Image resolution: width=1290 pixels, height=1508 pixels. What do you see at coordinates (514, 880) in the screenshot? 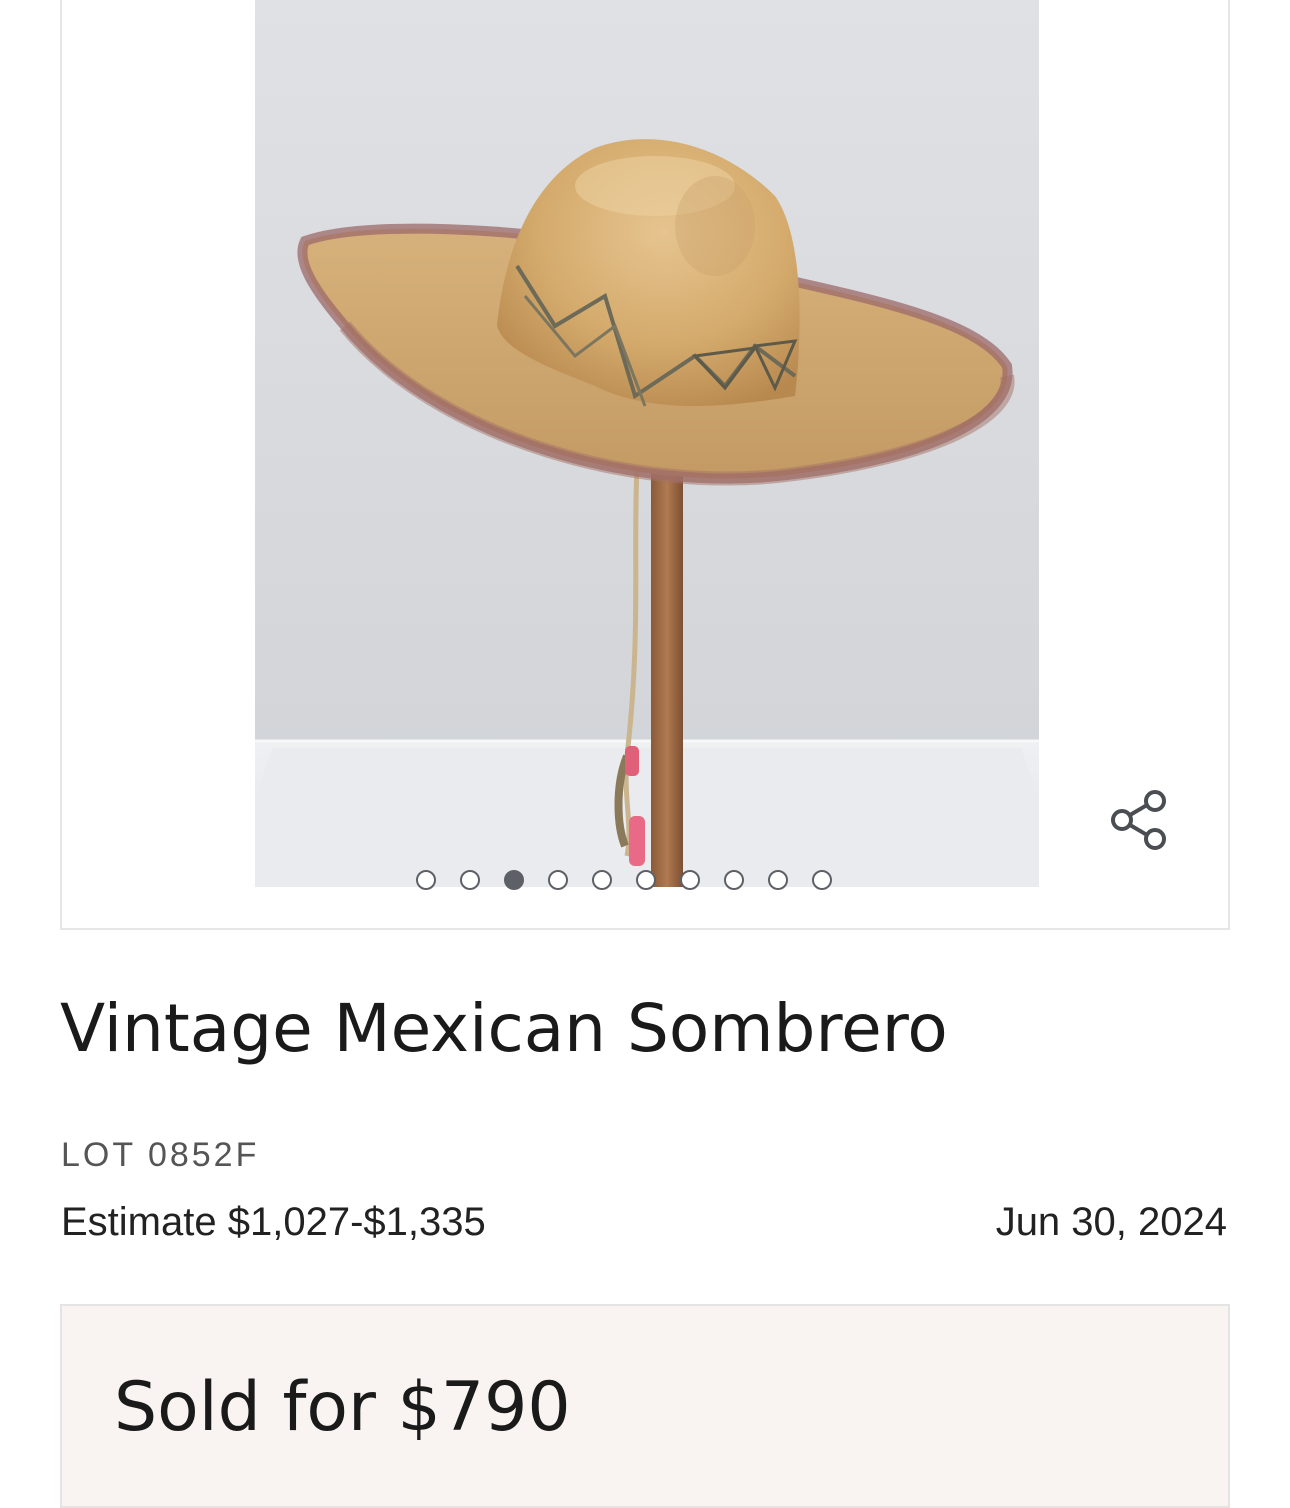
I see `carousel-dot-3-active` at bounding box center [514, 880].